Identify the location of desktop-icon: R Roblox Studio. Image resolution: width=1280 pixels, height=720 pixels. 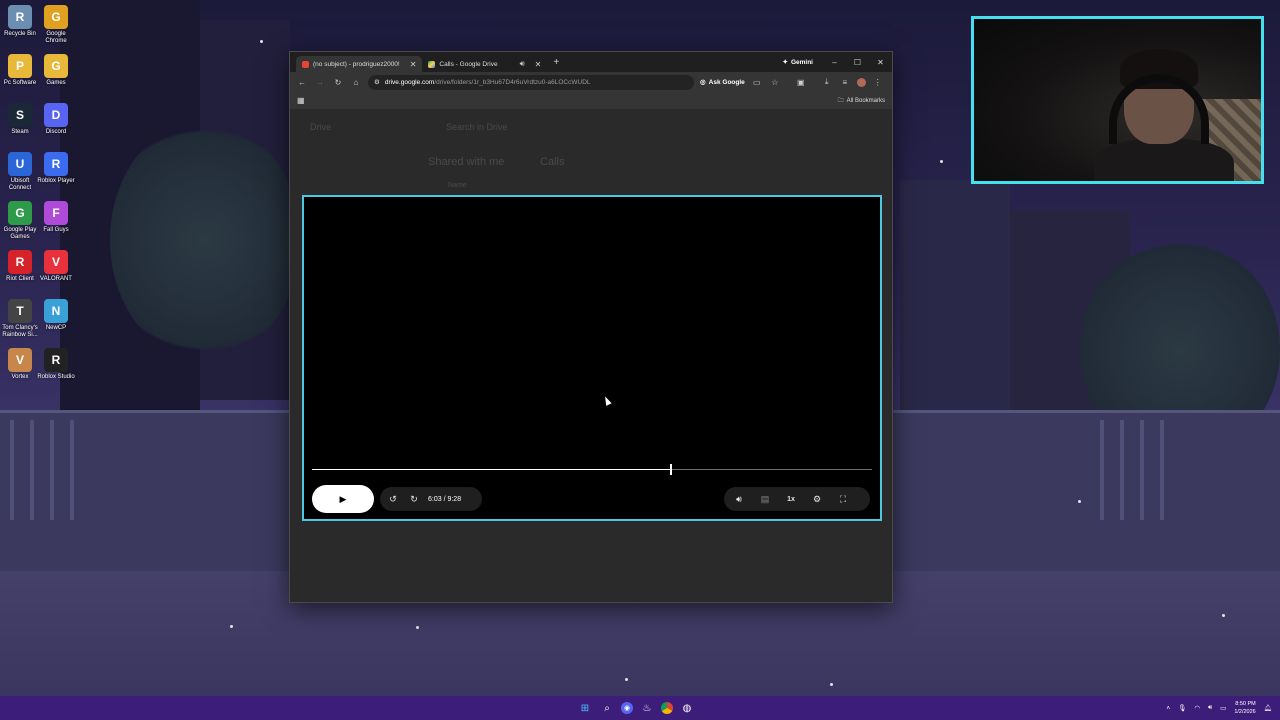
(56, 364).